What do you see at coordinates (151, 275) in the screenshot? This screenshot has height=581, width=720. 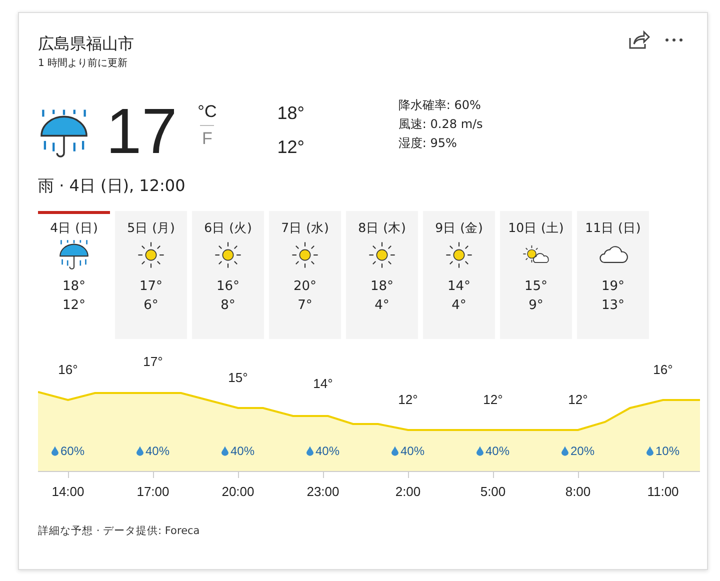 I see `day-tab: 5日 (月) 17° 6°` at bounding box center [151, 275].